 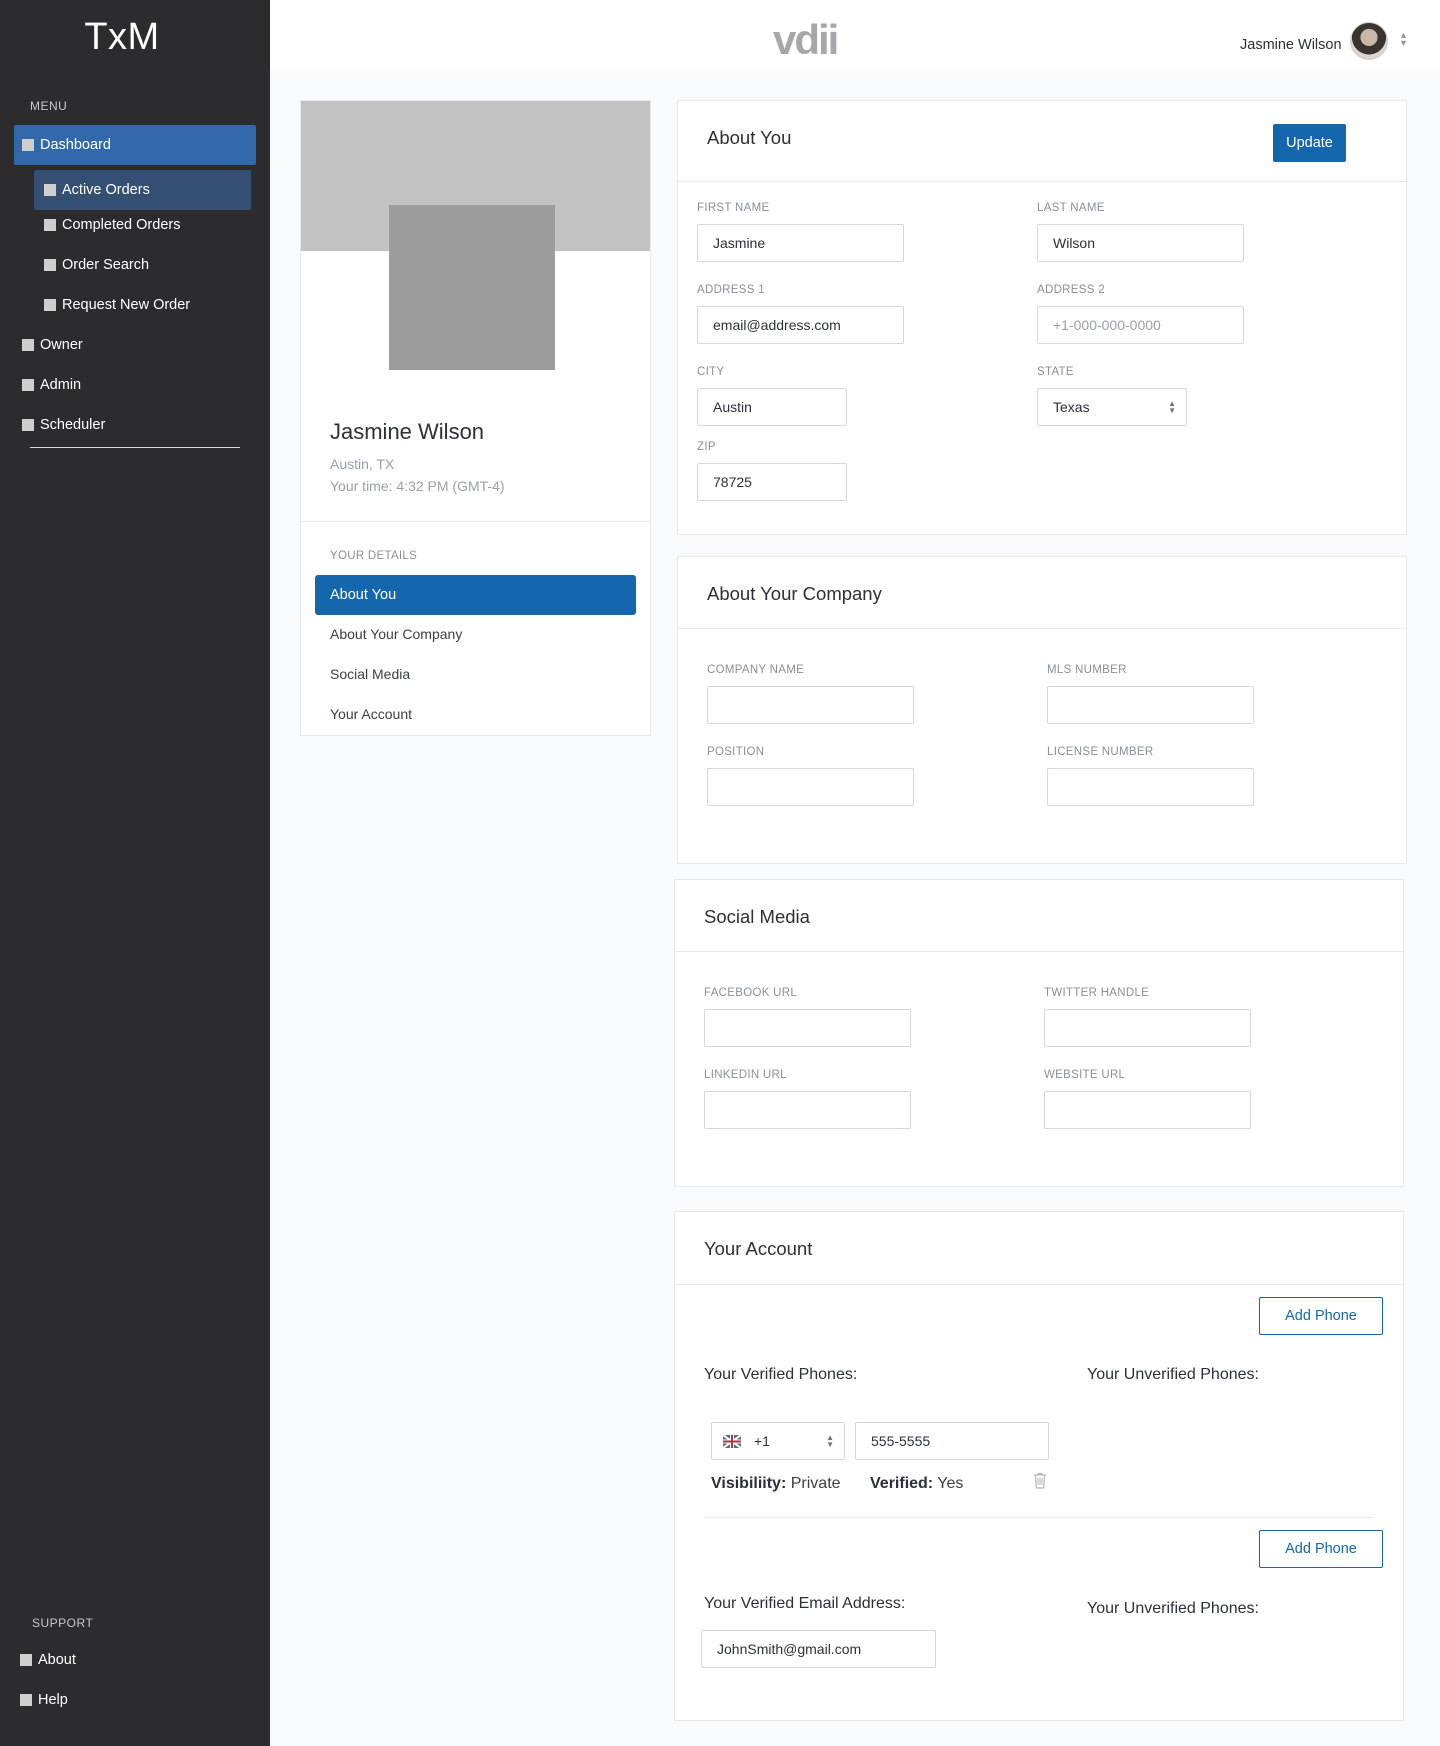 I want to click on details-section-title: YOUR DETAILS, so click(x=374, y=556).